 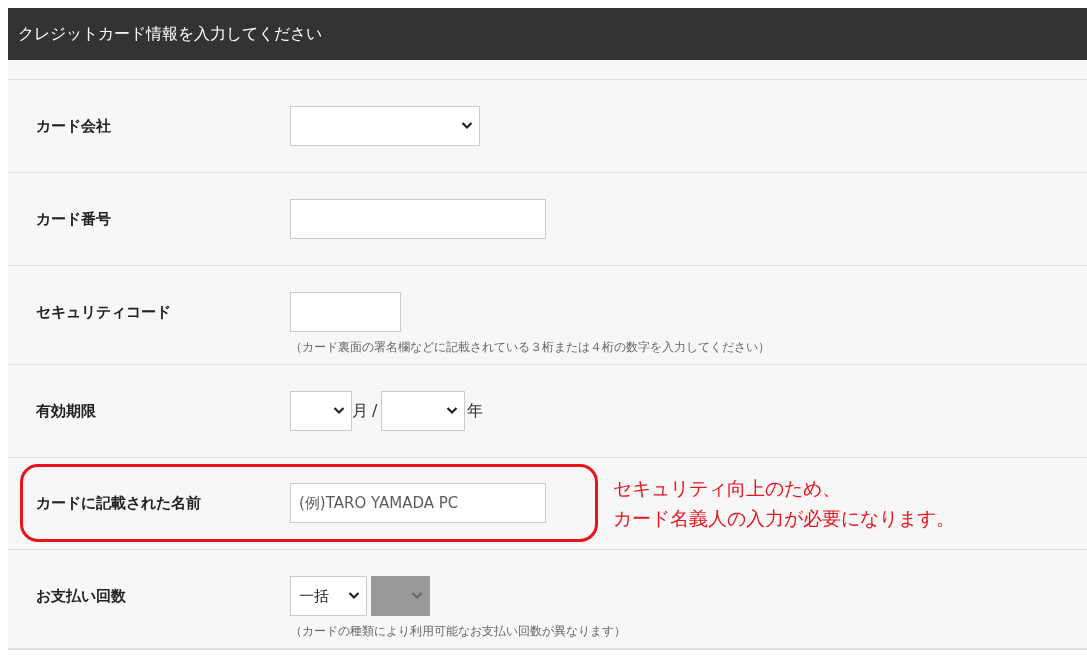 I want to click on panel-title: クレジットカード情報を入力してください, so click(x=547, y=34).